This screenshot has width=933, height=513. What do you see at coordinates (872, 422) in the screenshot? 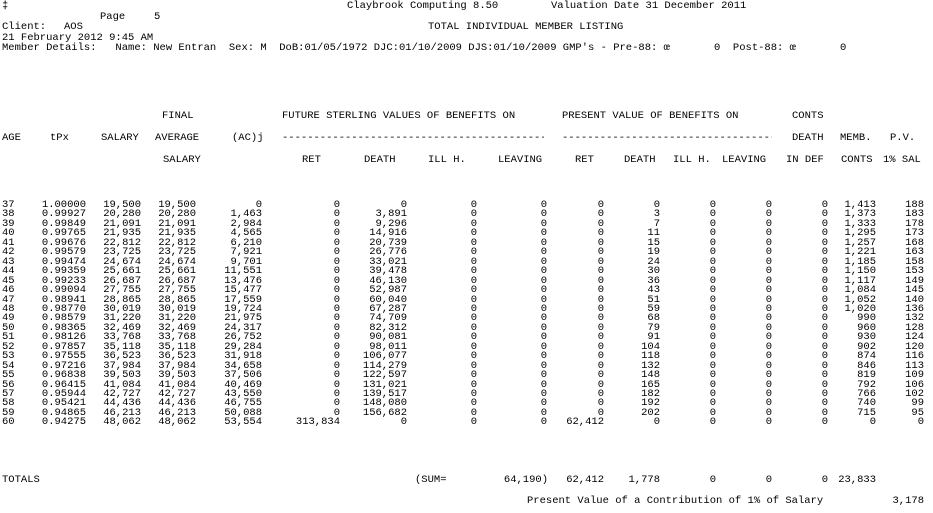
I see `cell-memb-conts: 0` at bounding box center [872, 422].